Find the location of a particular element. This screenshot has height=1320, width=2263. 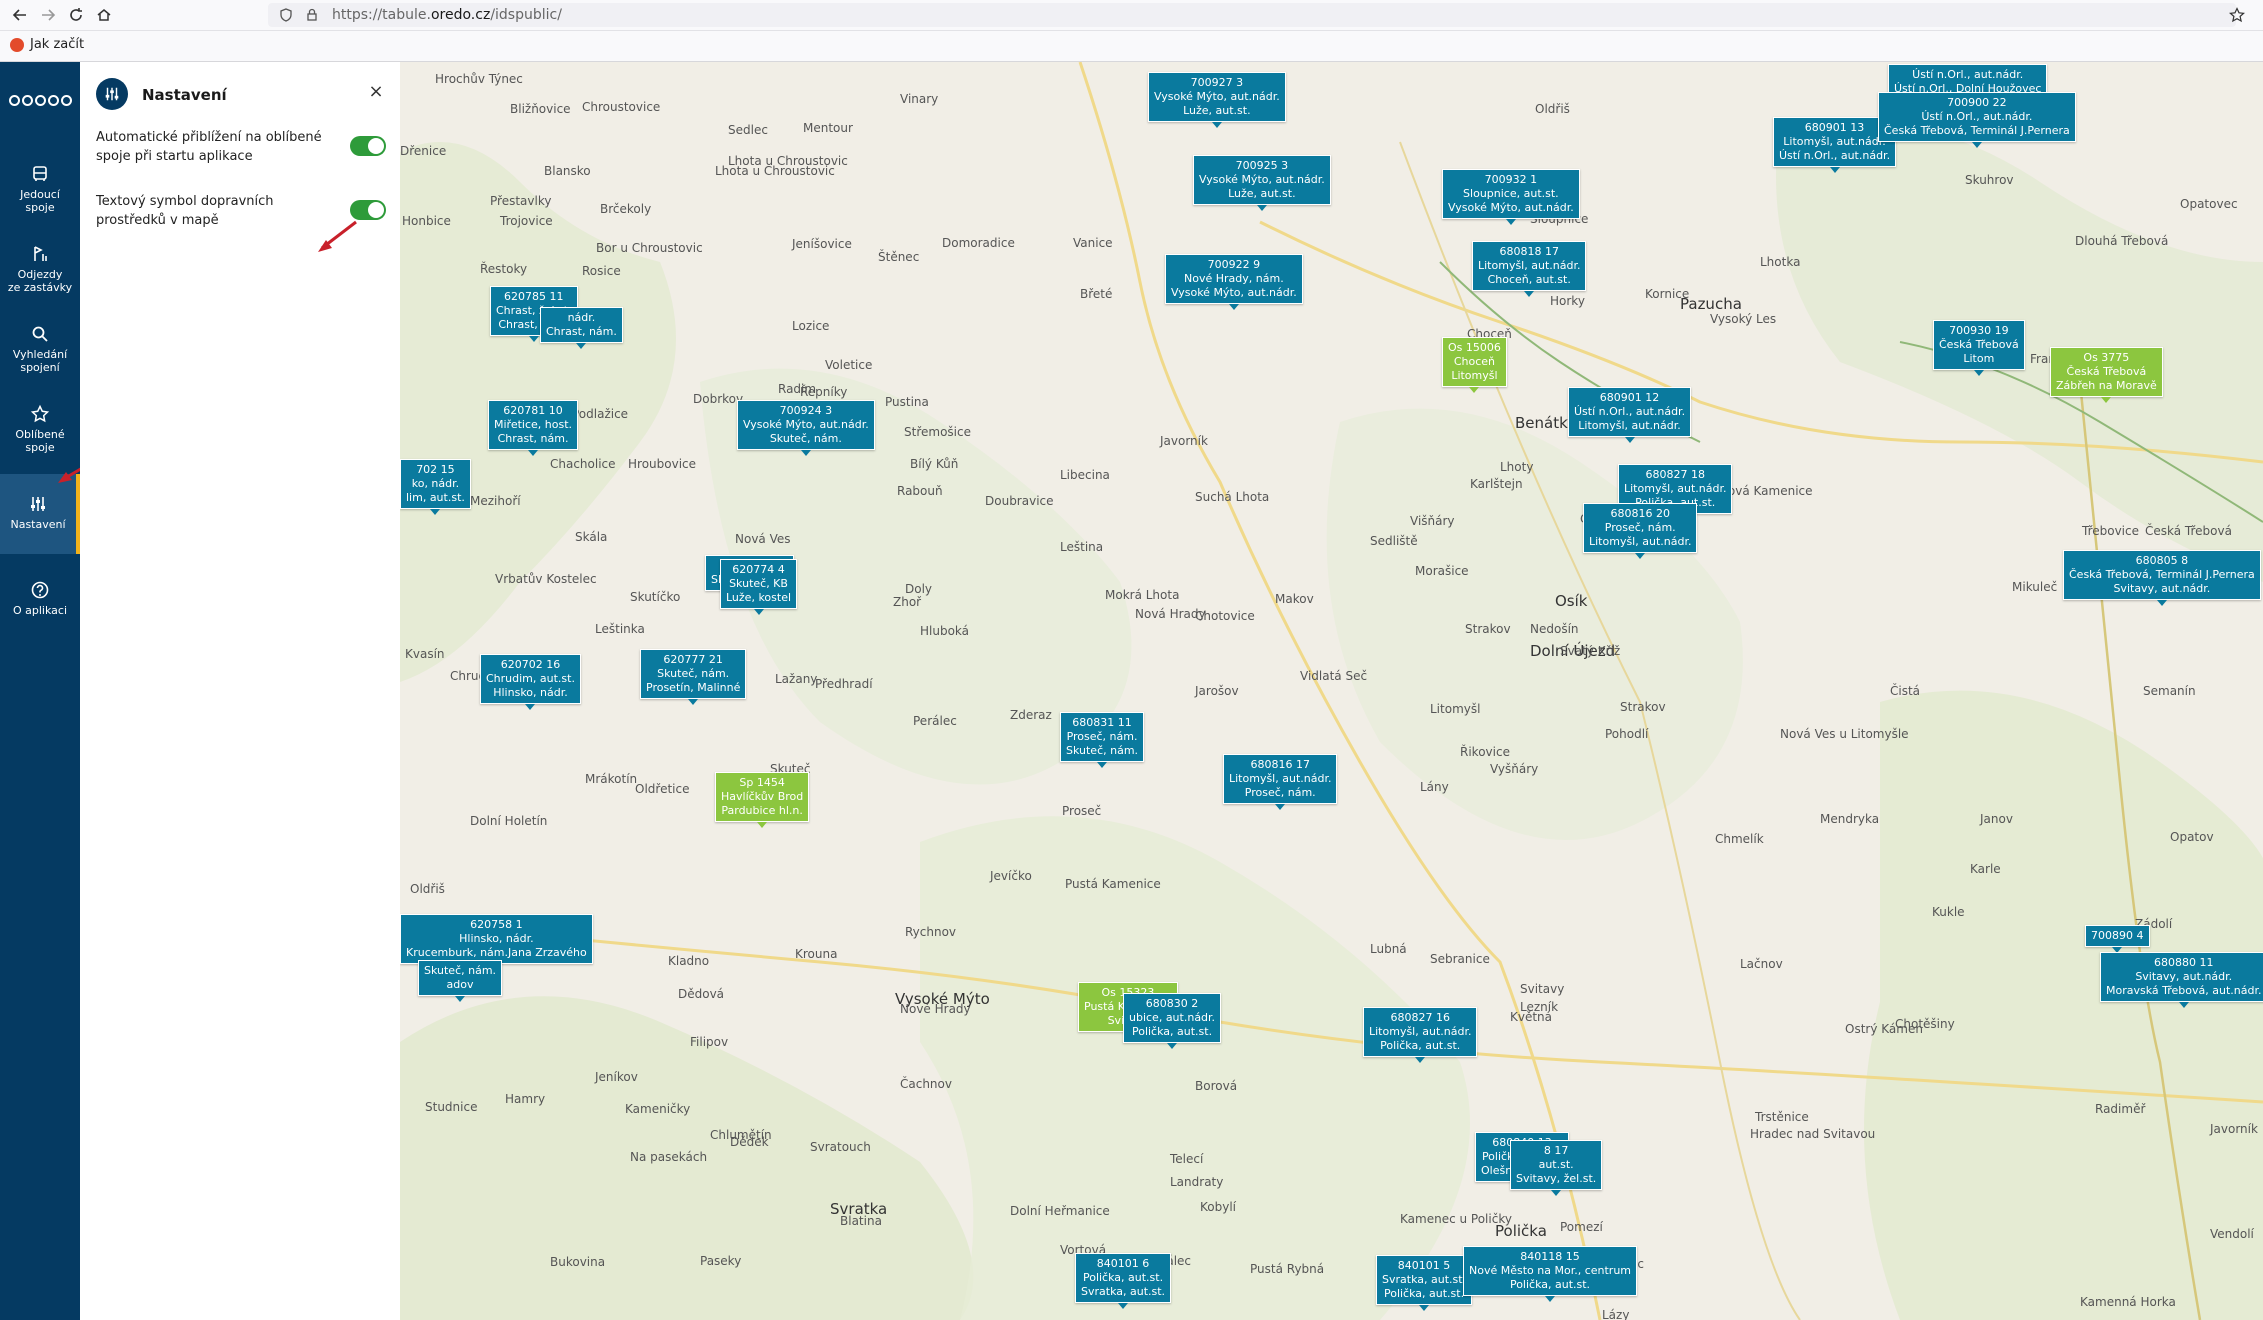

sidebar-item-jedouci-spoje: Jedoucí spoje is located at coordinates (40, 192).